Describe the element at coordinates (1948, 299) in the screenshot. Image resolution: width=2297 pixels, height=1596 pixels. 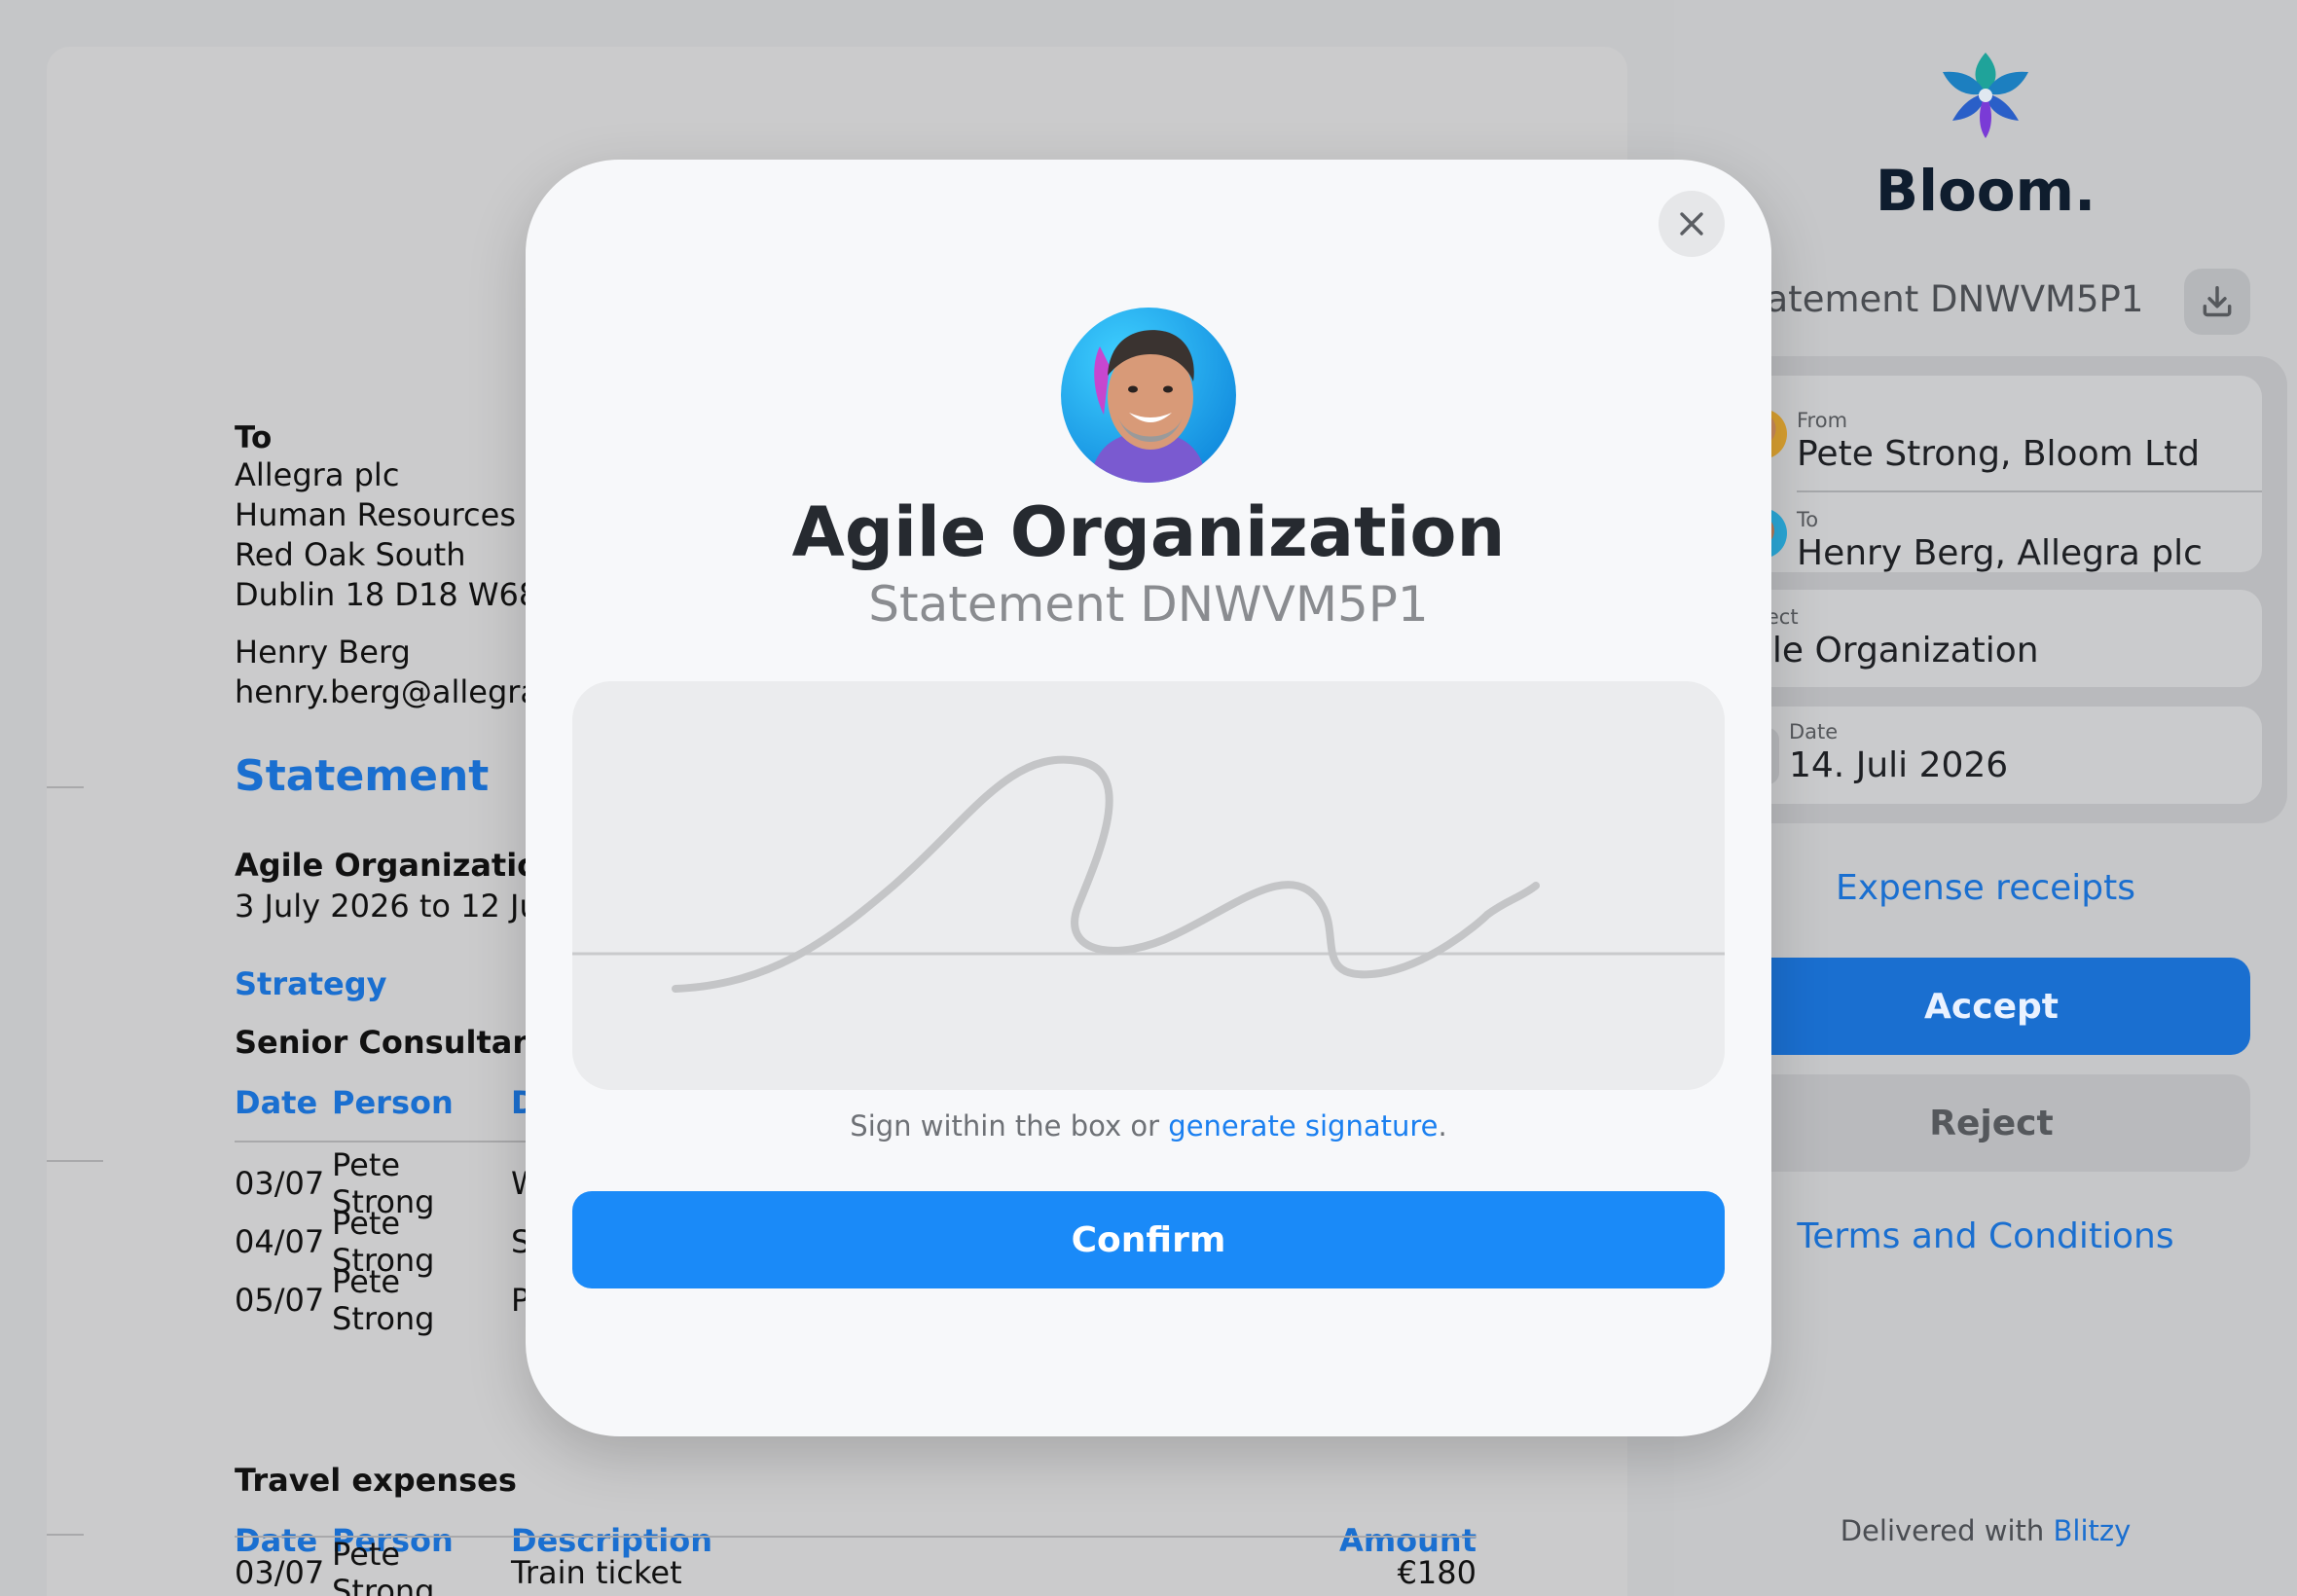
I see `statement-reference: tatement DNWVM5P1` at that location.